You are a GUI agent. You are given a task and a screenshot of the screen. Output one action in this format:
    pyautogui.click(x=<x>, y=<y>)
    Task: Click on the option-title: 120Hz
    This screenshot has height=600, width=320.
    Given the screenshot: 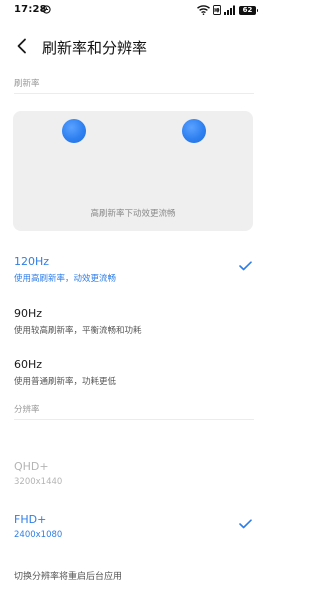 What is the action you would take?
    pyautogui.click(x=32, y=261)
    